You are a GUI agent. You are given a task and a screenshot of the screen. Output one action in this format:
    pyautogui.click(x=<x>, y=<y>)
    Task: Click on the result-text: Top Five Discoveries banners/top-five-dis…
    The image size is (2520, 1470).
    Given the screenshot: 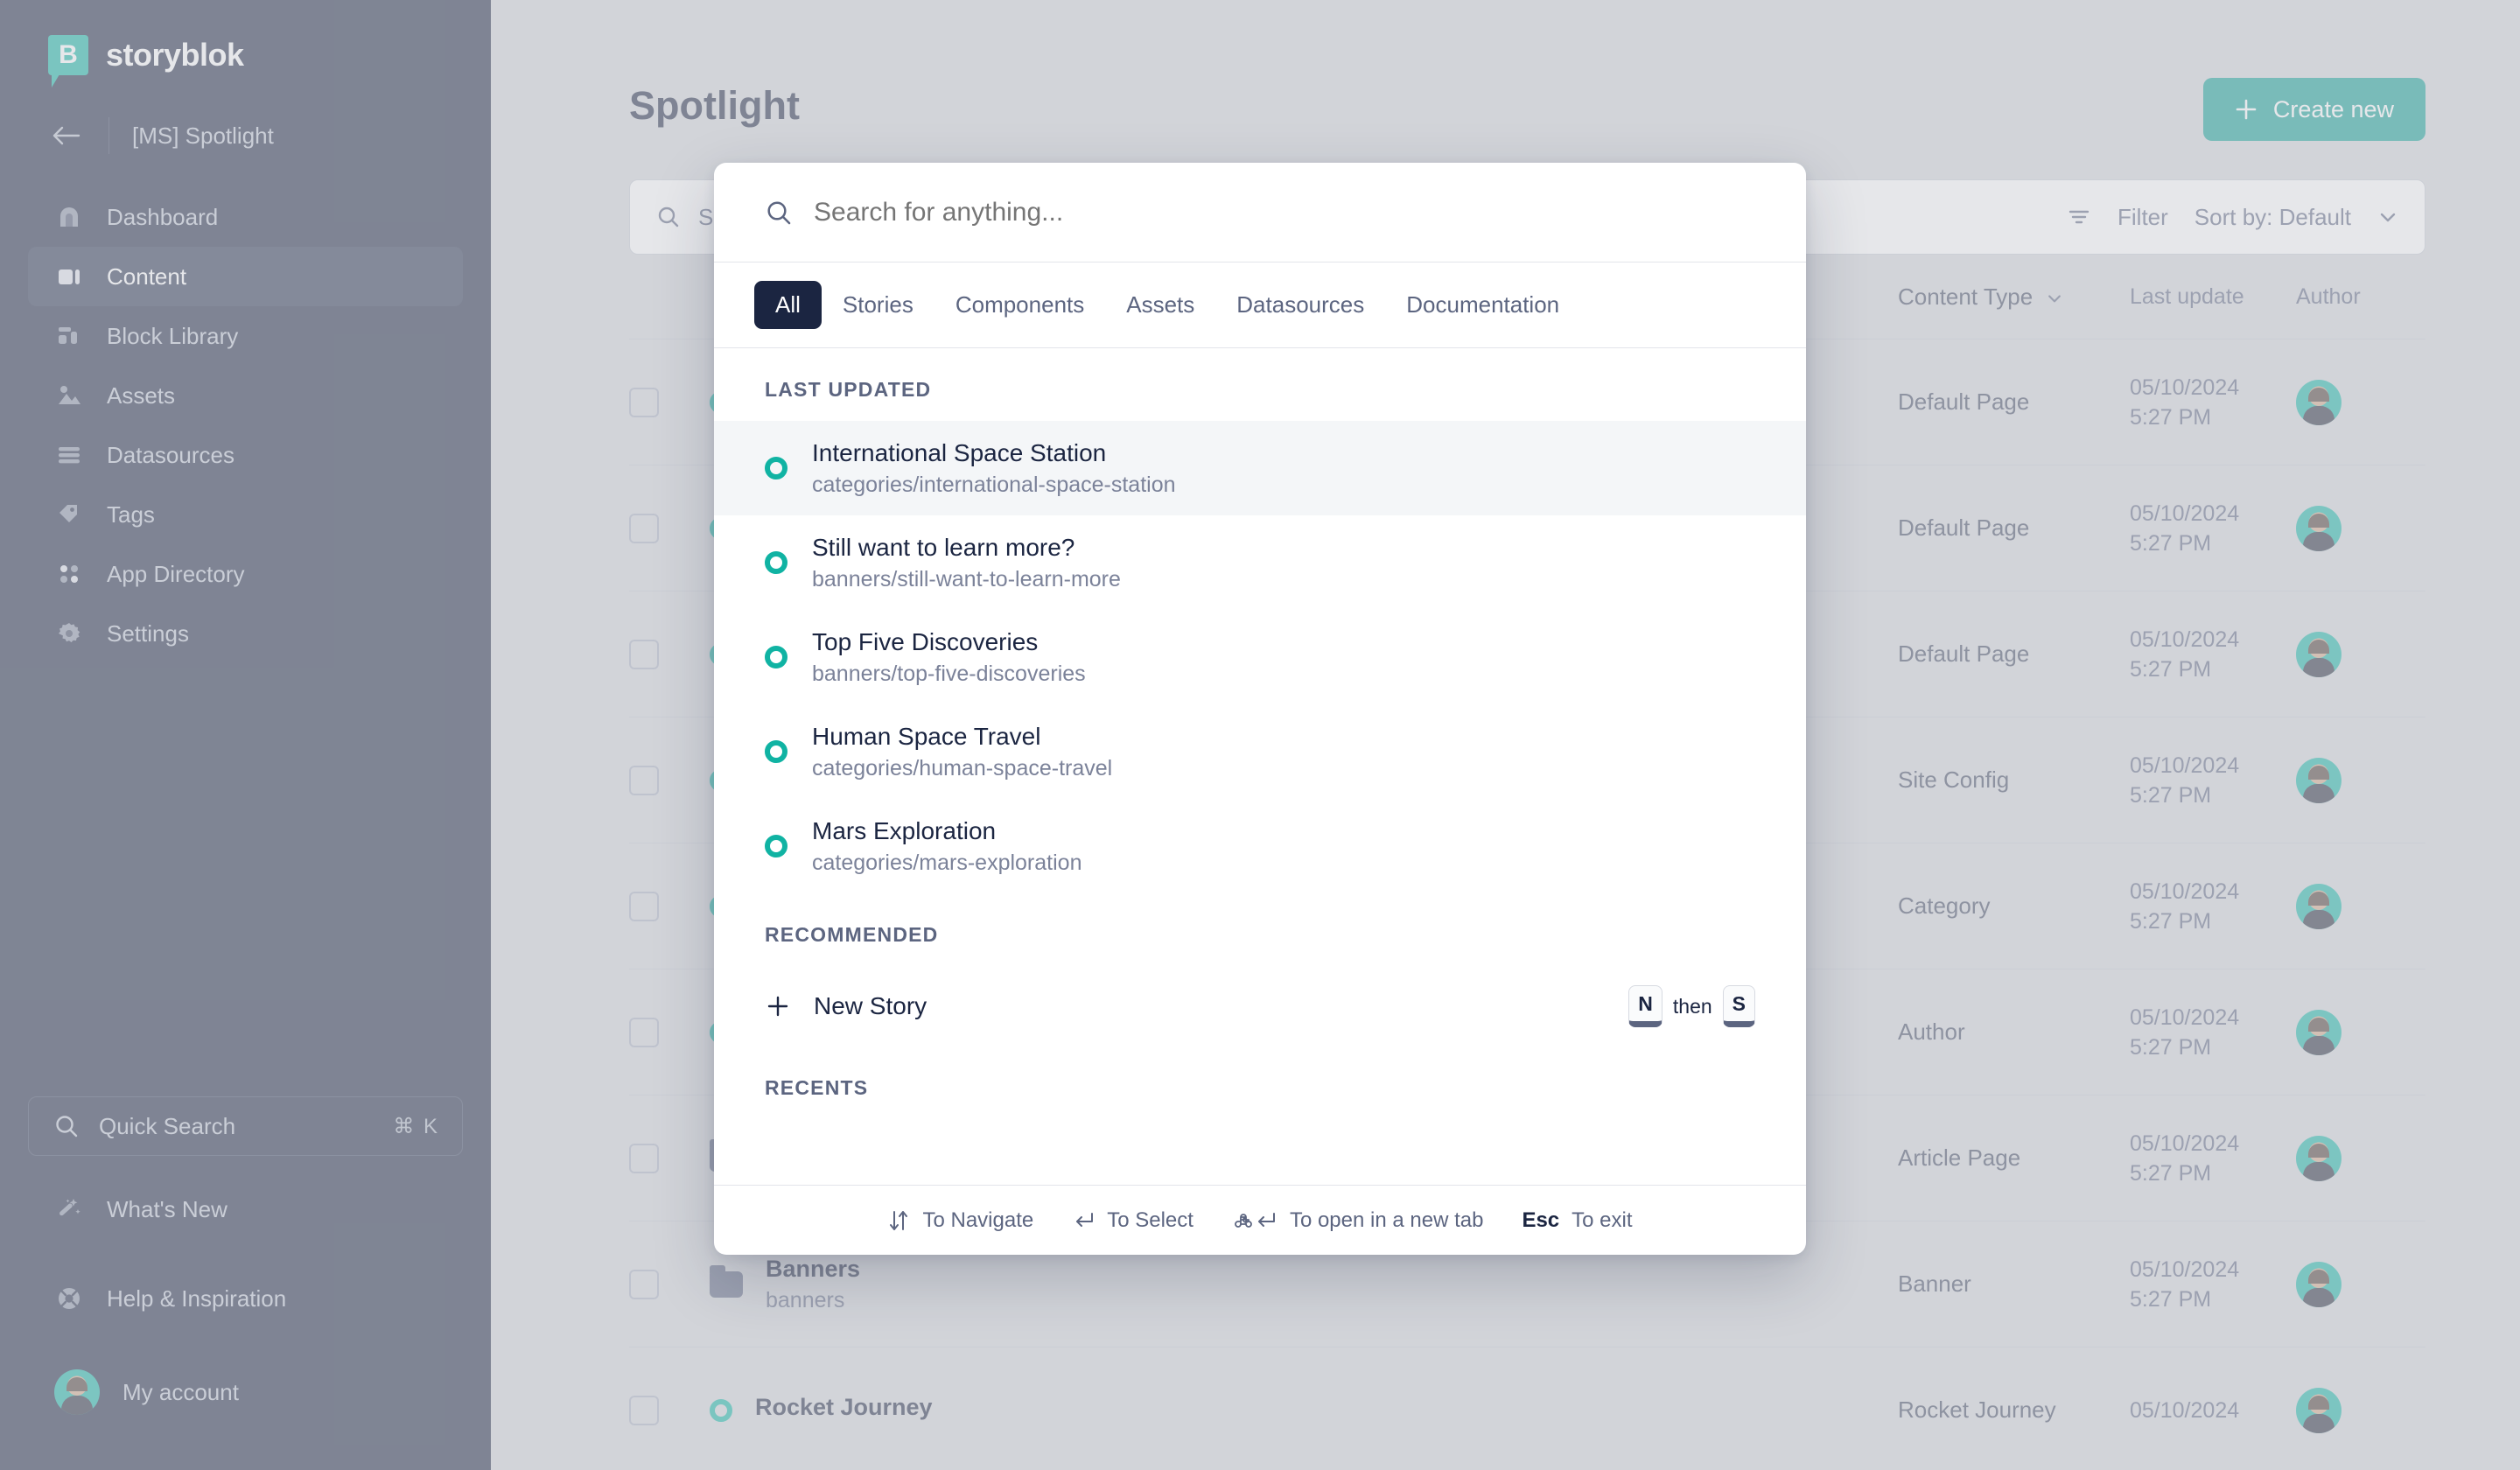 What is the action you would take?
    pyautogui.click(x=949, y=657)
    